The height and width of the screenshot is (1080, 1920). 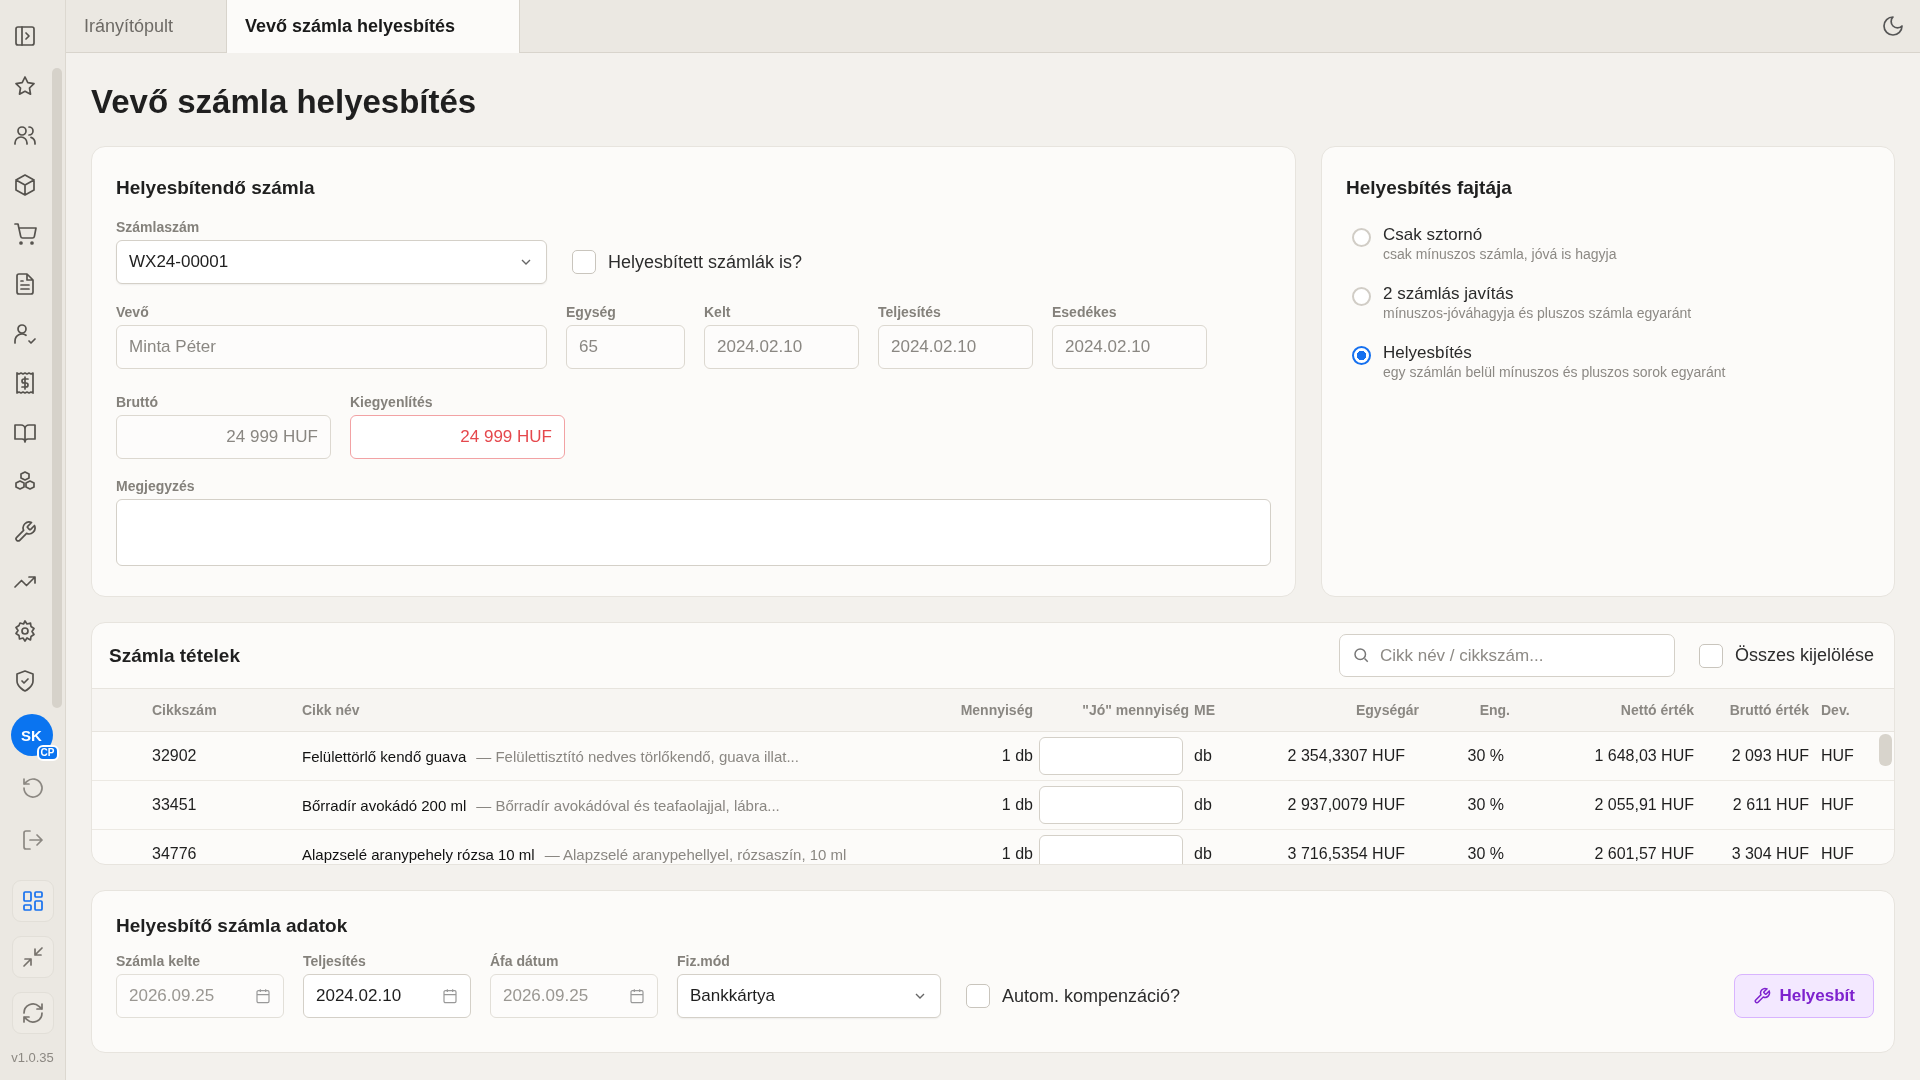 I want to click on card-title: Számla tételek, so click(x=174, y=655).